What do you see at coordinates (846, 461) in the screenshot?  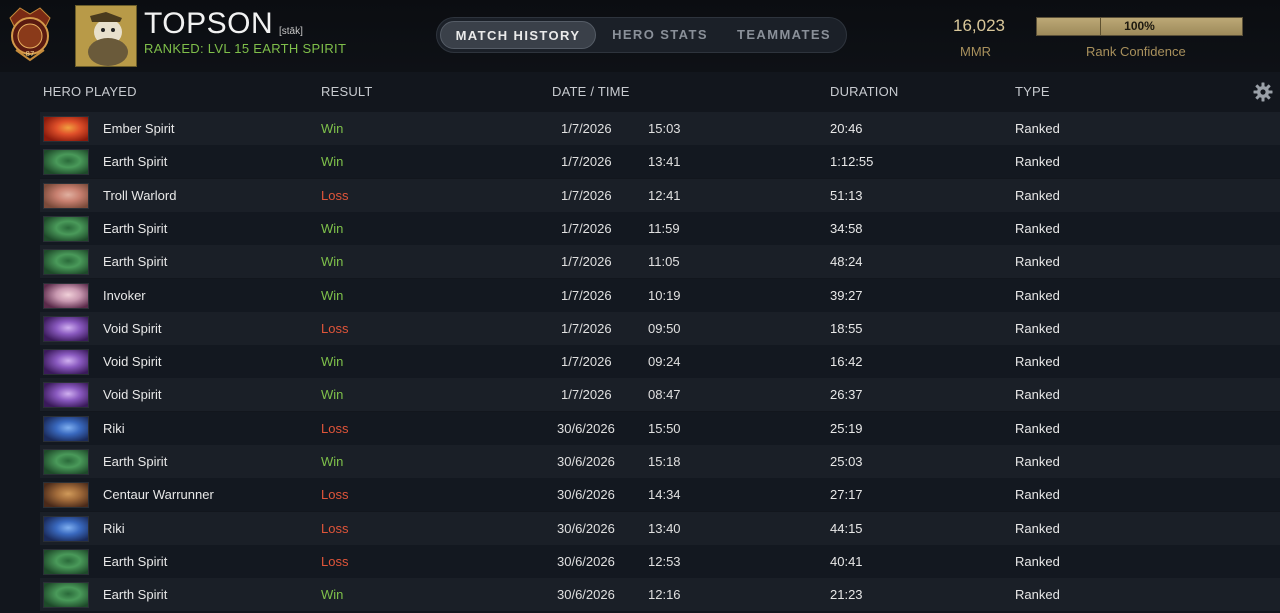 I see `match-duration: 25:03` at bounding box center [846, 461].